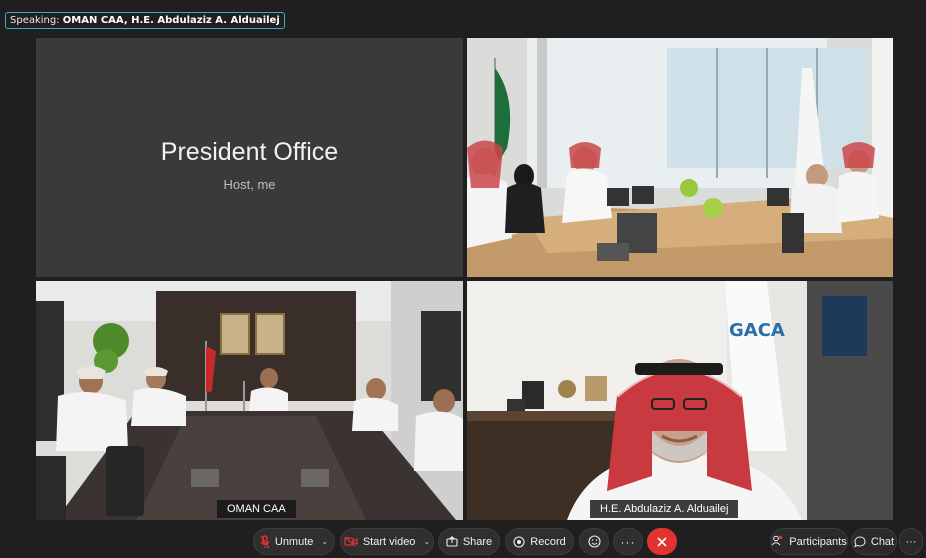  I want to click on unmute-button: Unmute ⌄, so click(294, 541).